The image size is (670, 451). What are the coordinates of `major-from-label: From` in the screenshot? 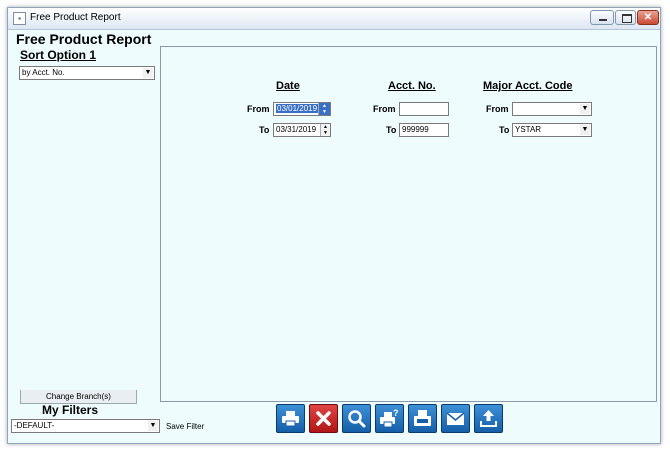 It's located at (497, 109).